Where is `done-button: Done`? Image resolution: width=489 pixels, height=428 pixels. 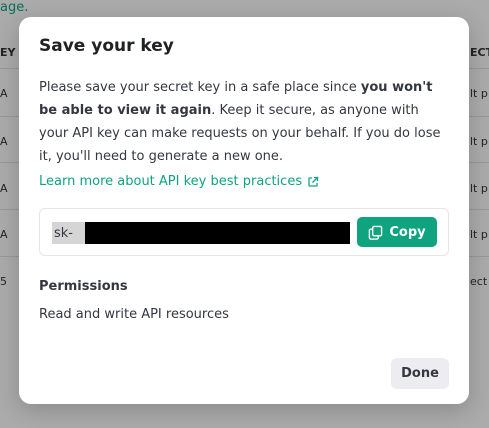 done-button: Done is located at coordinates (420, 373).